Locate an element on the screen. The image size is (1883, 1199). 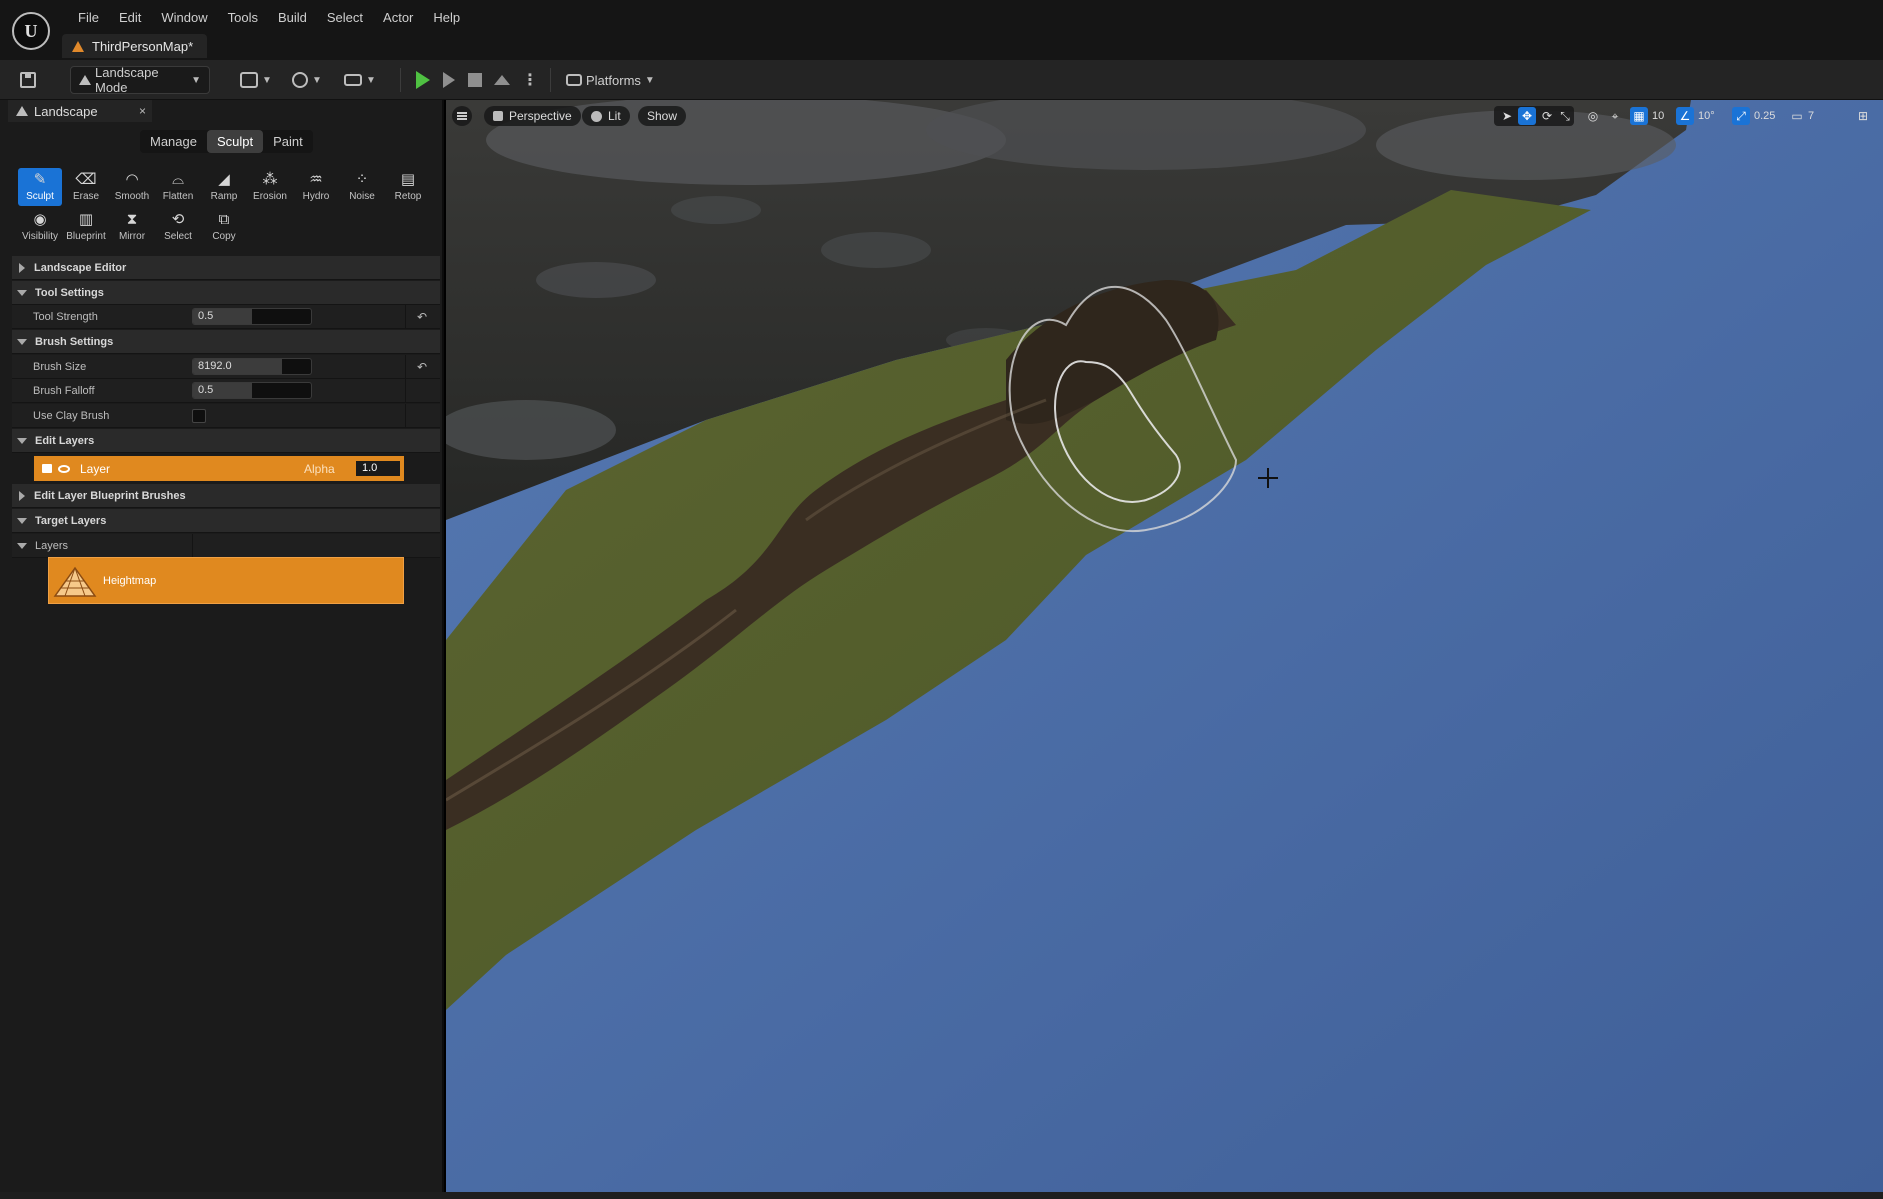
world-space-globe-icon: ◎ is located at coordinates (1593, 116).